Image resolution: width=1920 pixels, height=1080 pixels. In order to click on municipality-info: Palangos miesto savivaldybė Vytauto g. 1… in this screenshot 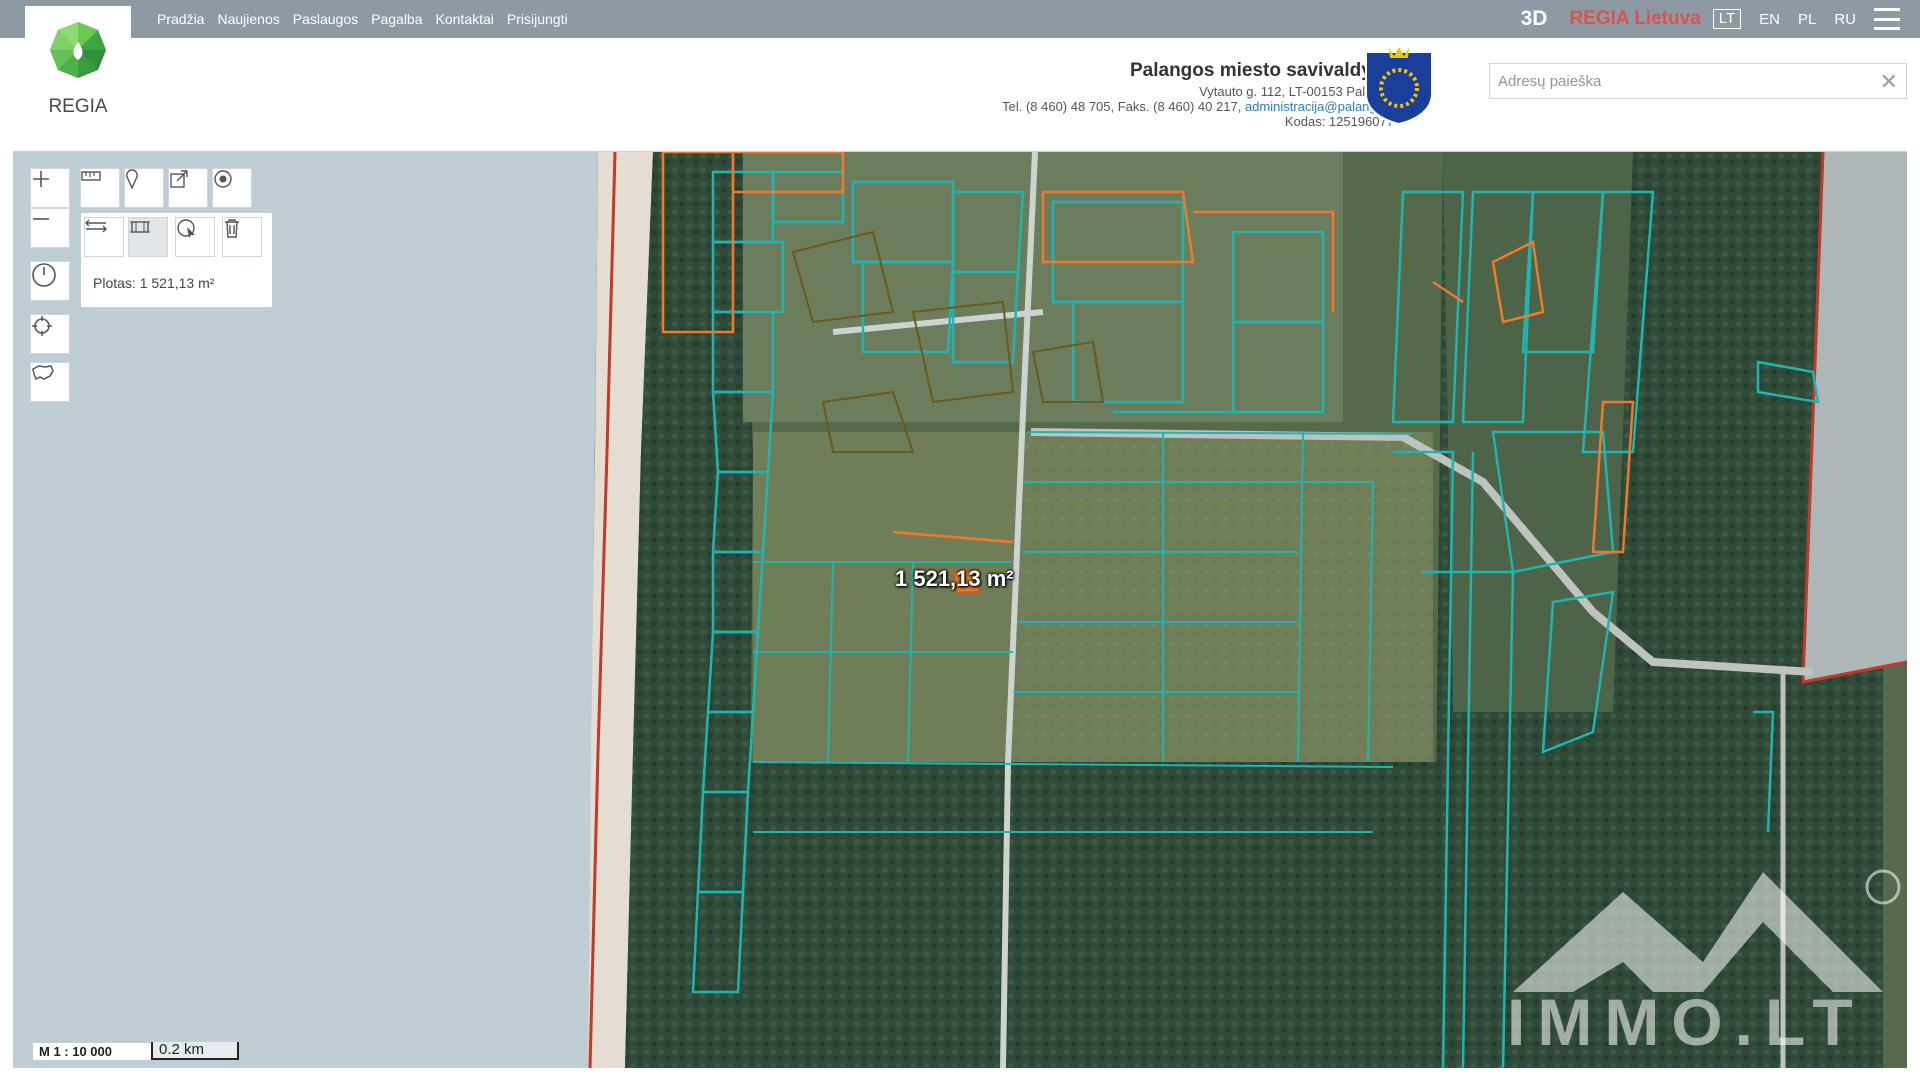, I will do `click(1198, 93)`.